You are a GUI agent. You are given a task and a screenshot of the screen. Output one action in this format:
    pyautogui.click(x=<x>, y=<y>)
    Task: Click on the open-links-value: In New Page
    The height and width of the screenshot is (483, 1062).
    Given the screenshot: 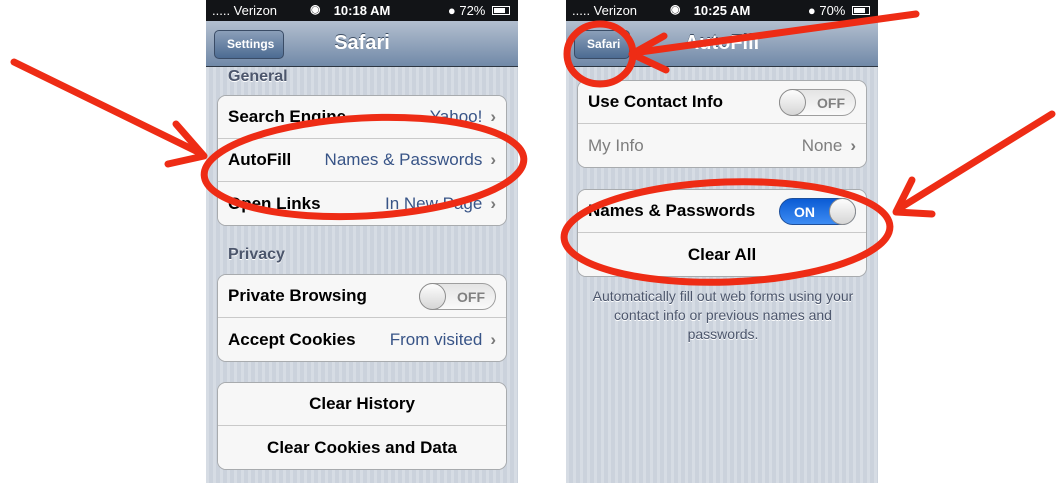 What is the action you would take?
    pyautogui.click(x=433, y=203)
    